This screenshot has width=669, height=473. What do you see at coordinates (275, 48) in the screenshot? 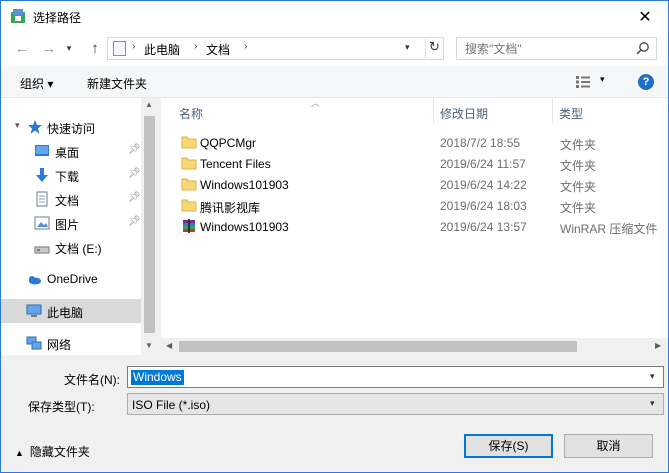
I see `address-bar: › 此电脑 › 文档 › ▾ ↻` at bounding box center [275, 48].